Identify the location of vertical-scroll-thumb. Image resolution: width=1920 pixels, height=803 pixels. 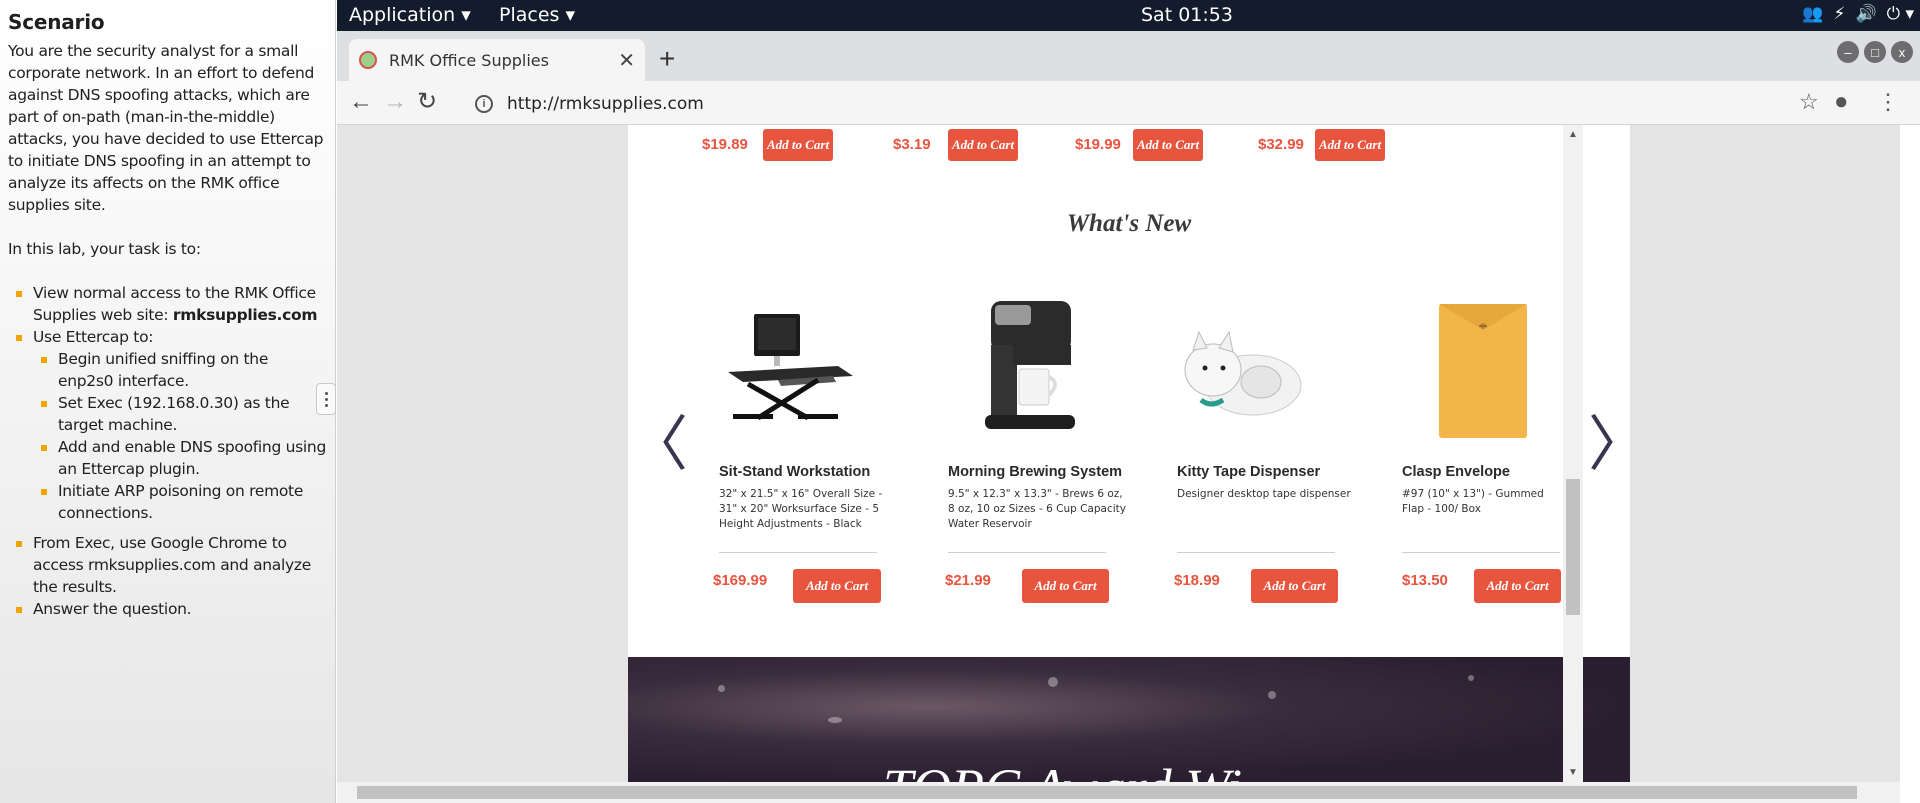
(1573, 547).